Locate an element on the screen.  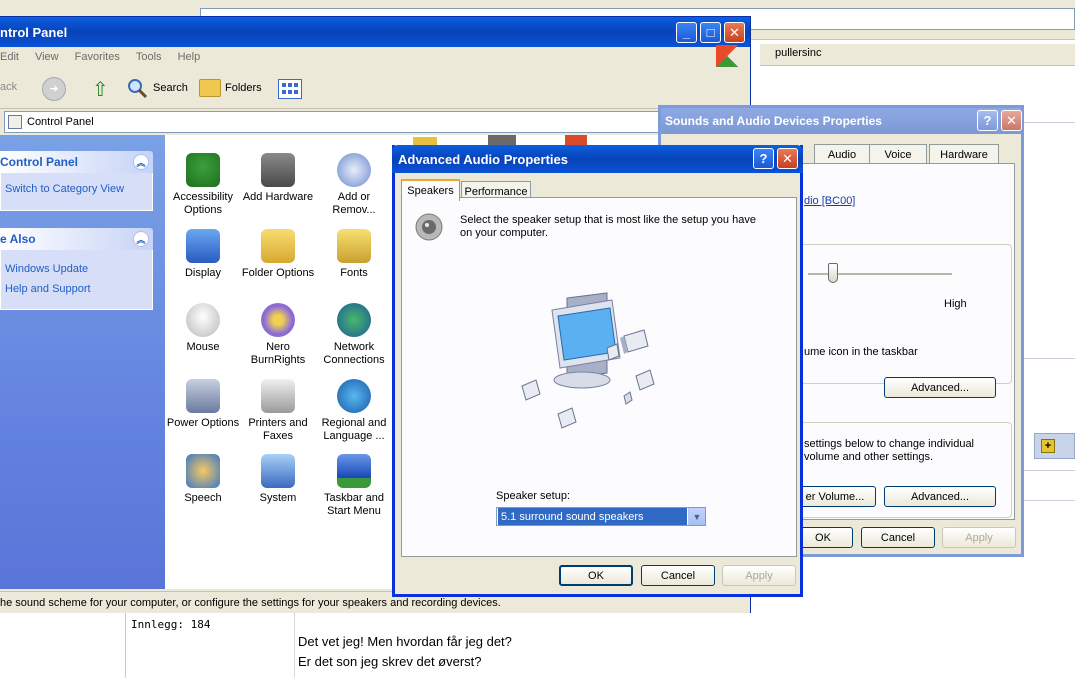
menu-view: View is located at coordinates (47, 57).